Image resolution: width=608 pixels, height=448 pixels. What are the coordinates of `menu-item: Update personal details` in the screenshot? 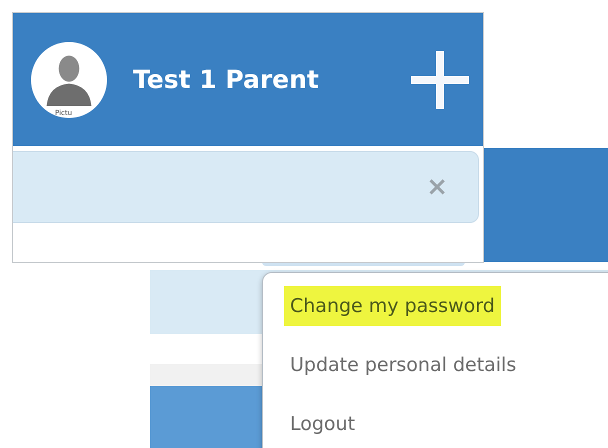 It's located at (403, 364).